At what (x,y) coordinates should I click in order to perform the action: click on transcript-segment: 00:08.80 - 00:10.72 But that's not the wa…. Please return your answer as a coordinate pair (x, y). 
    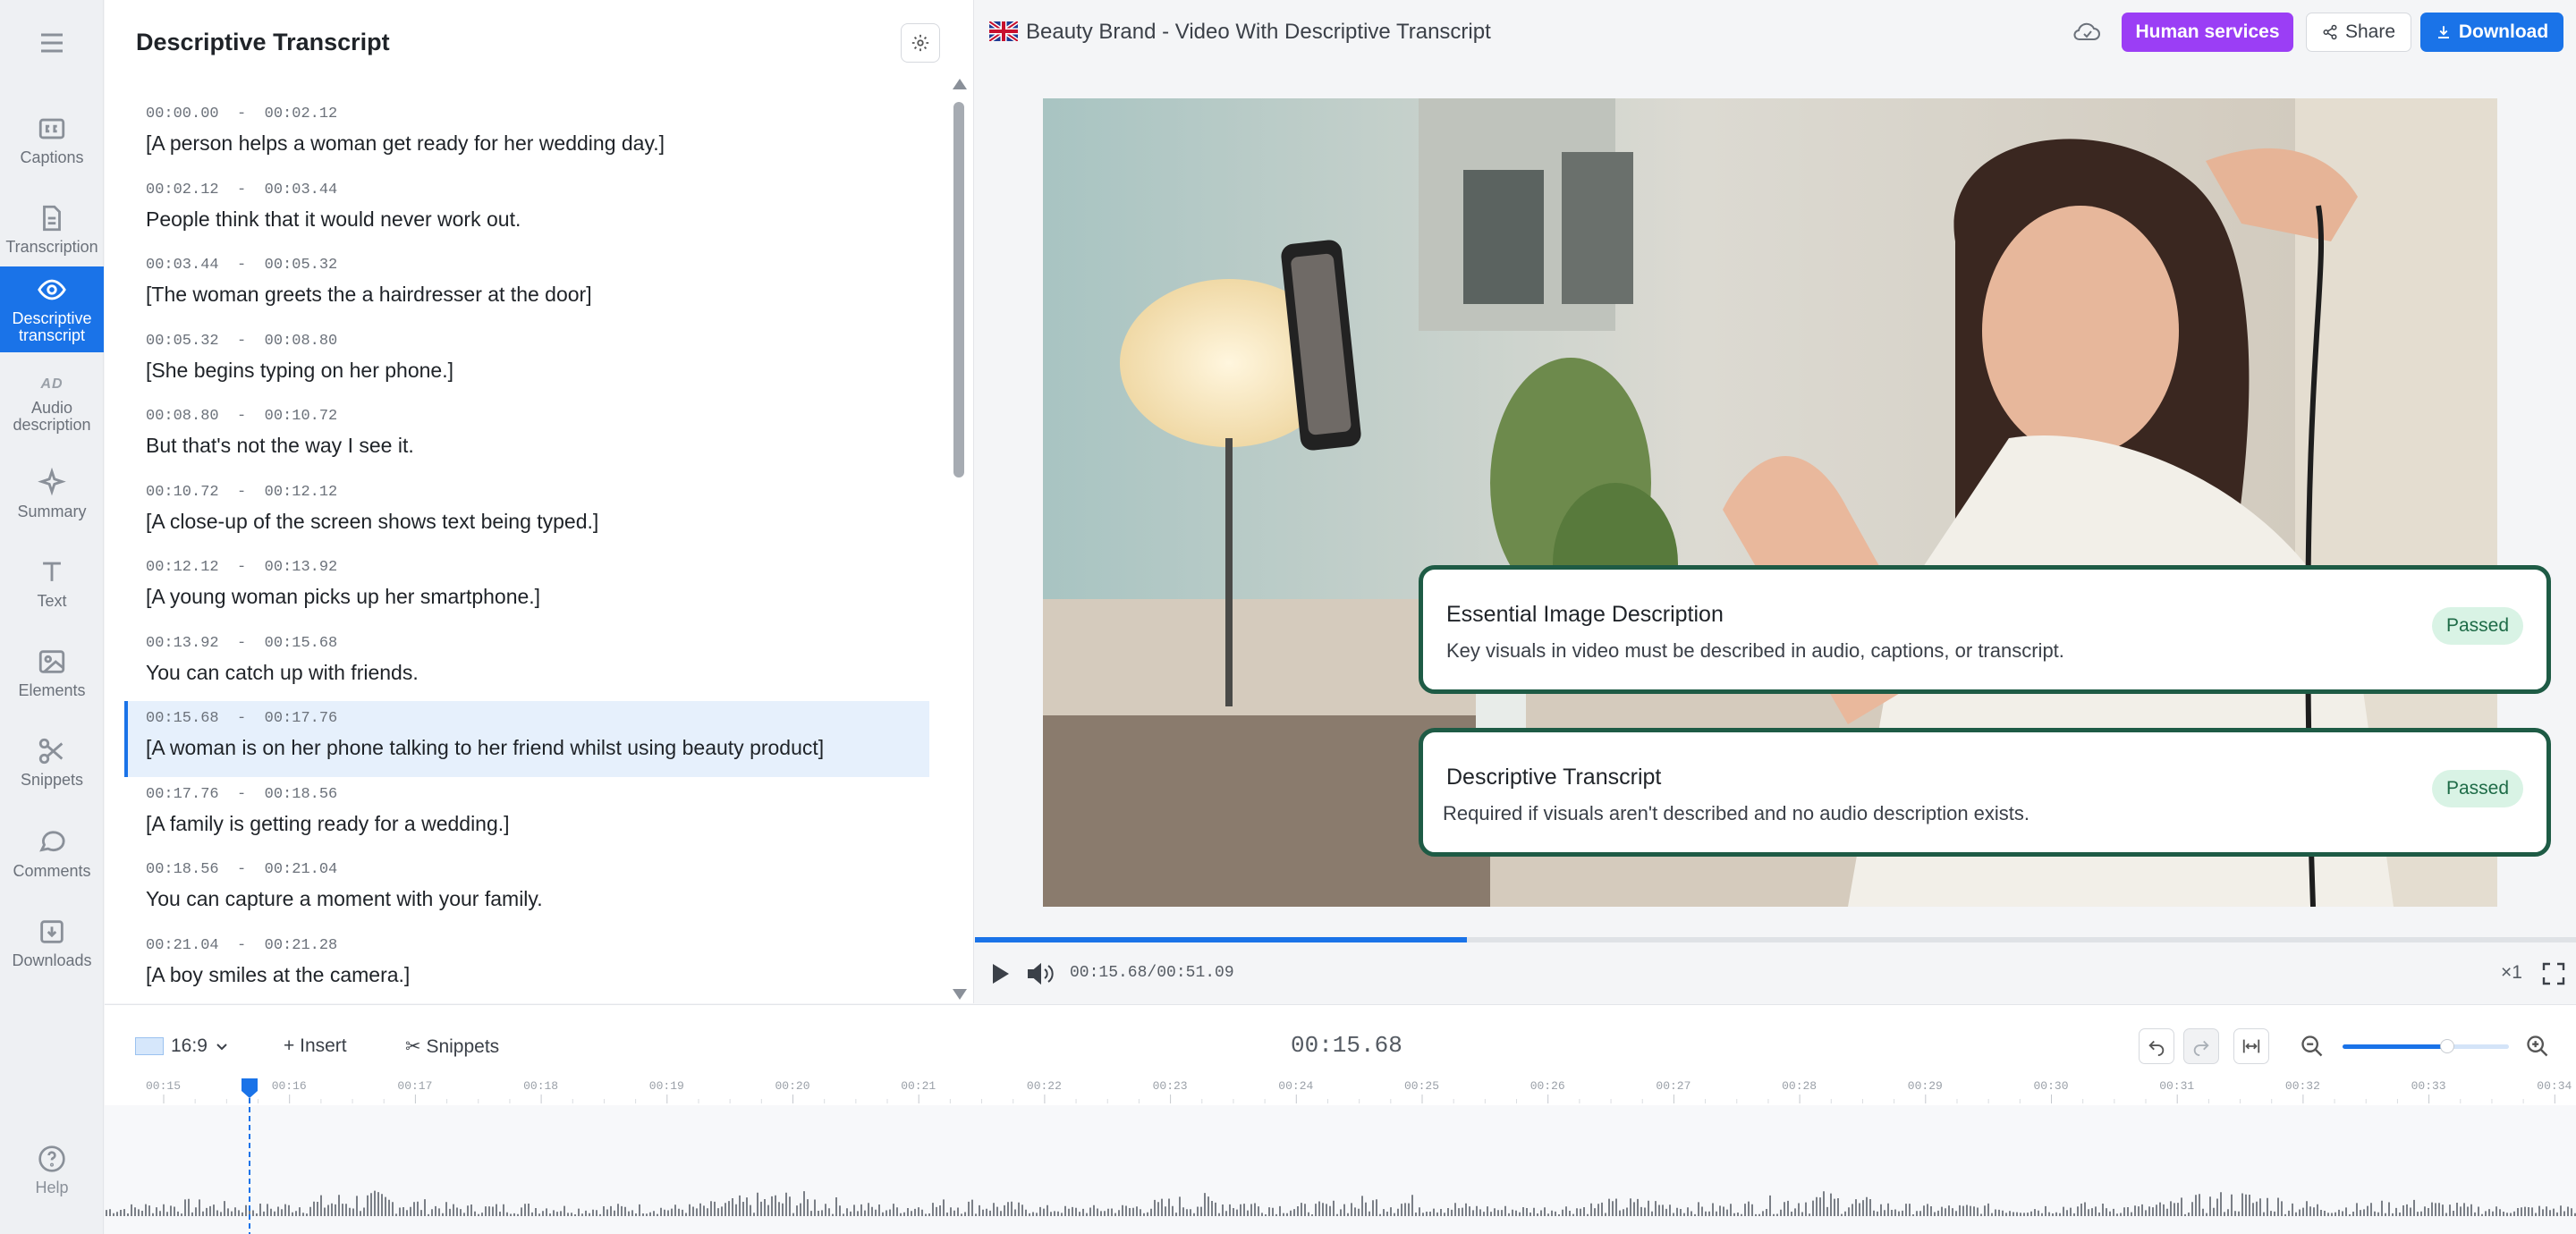
    Looking at the image, I should click on (526, 437).